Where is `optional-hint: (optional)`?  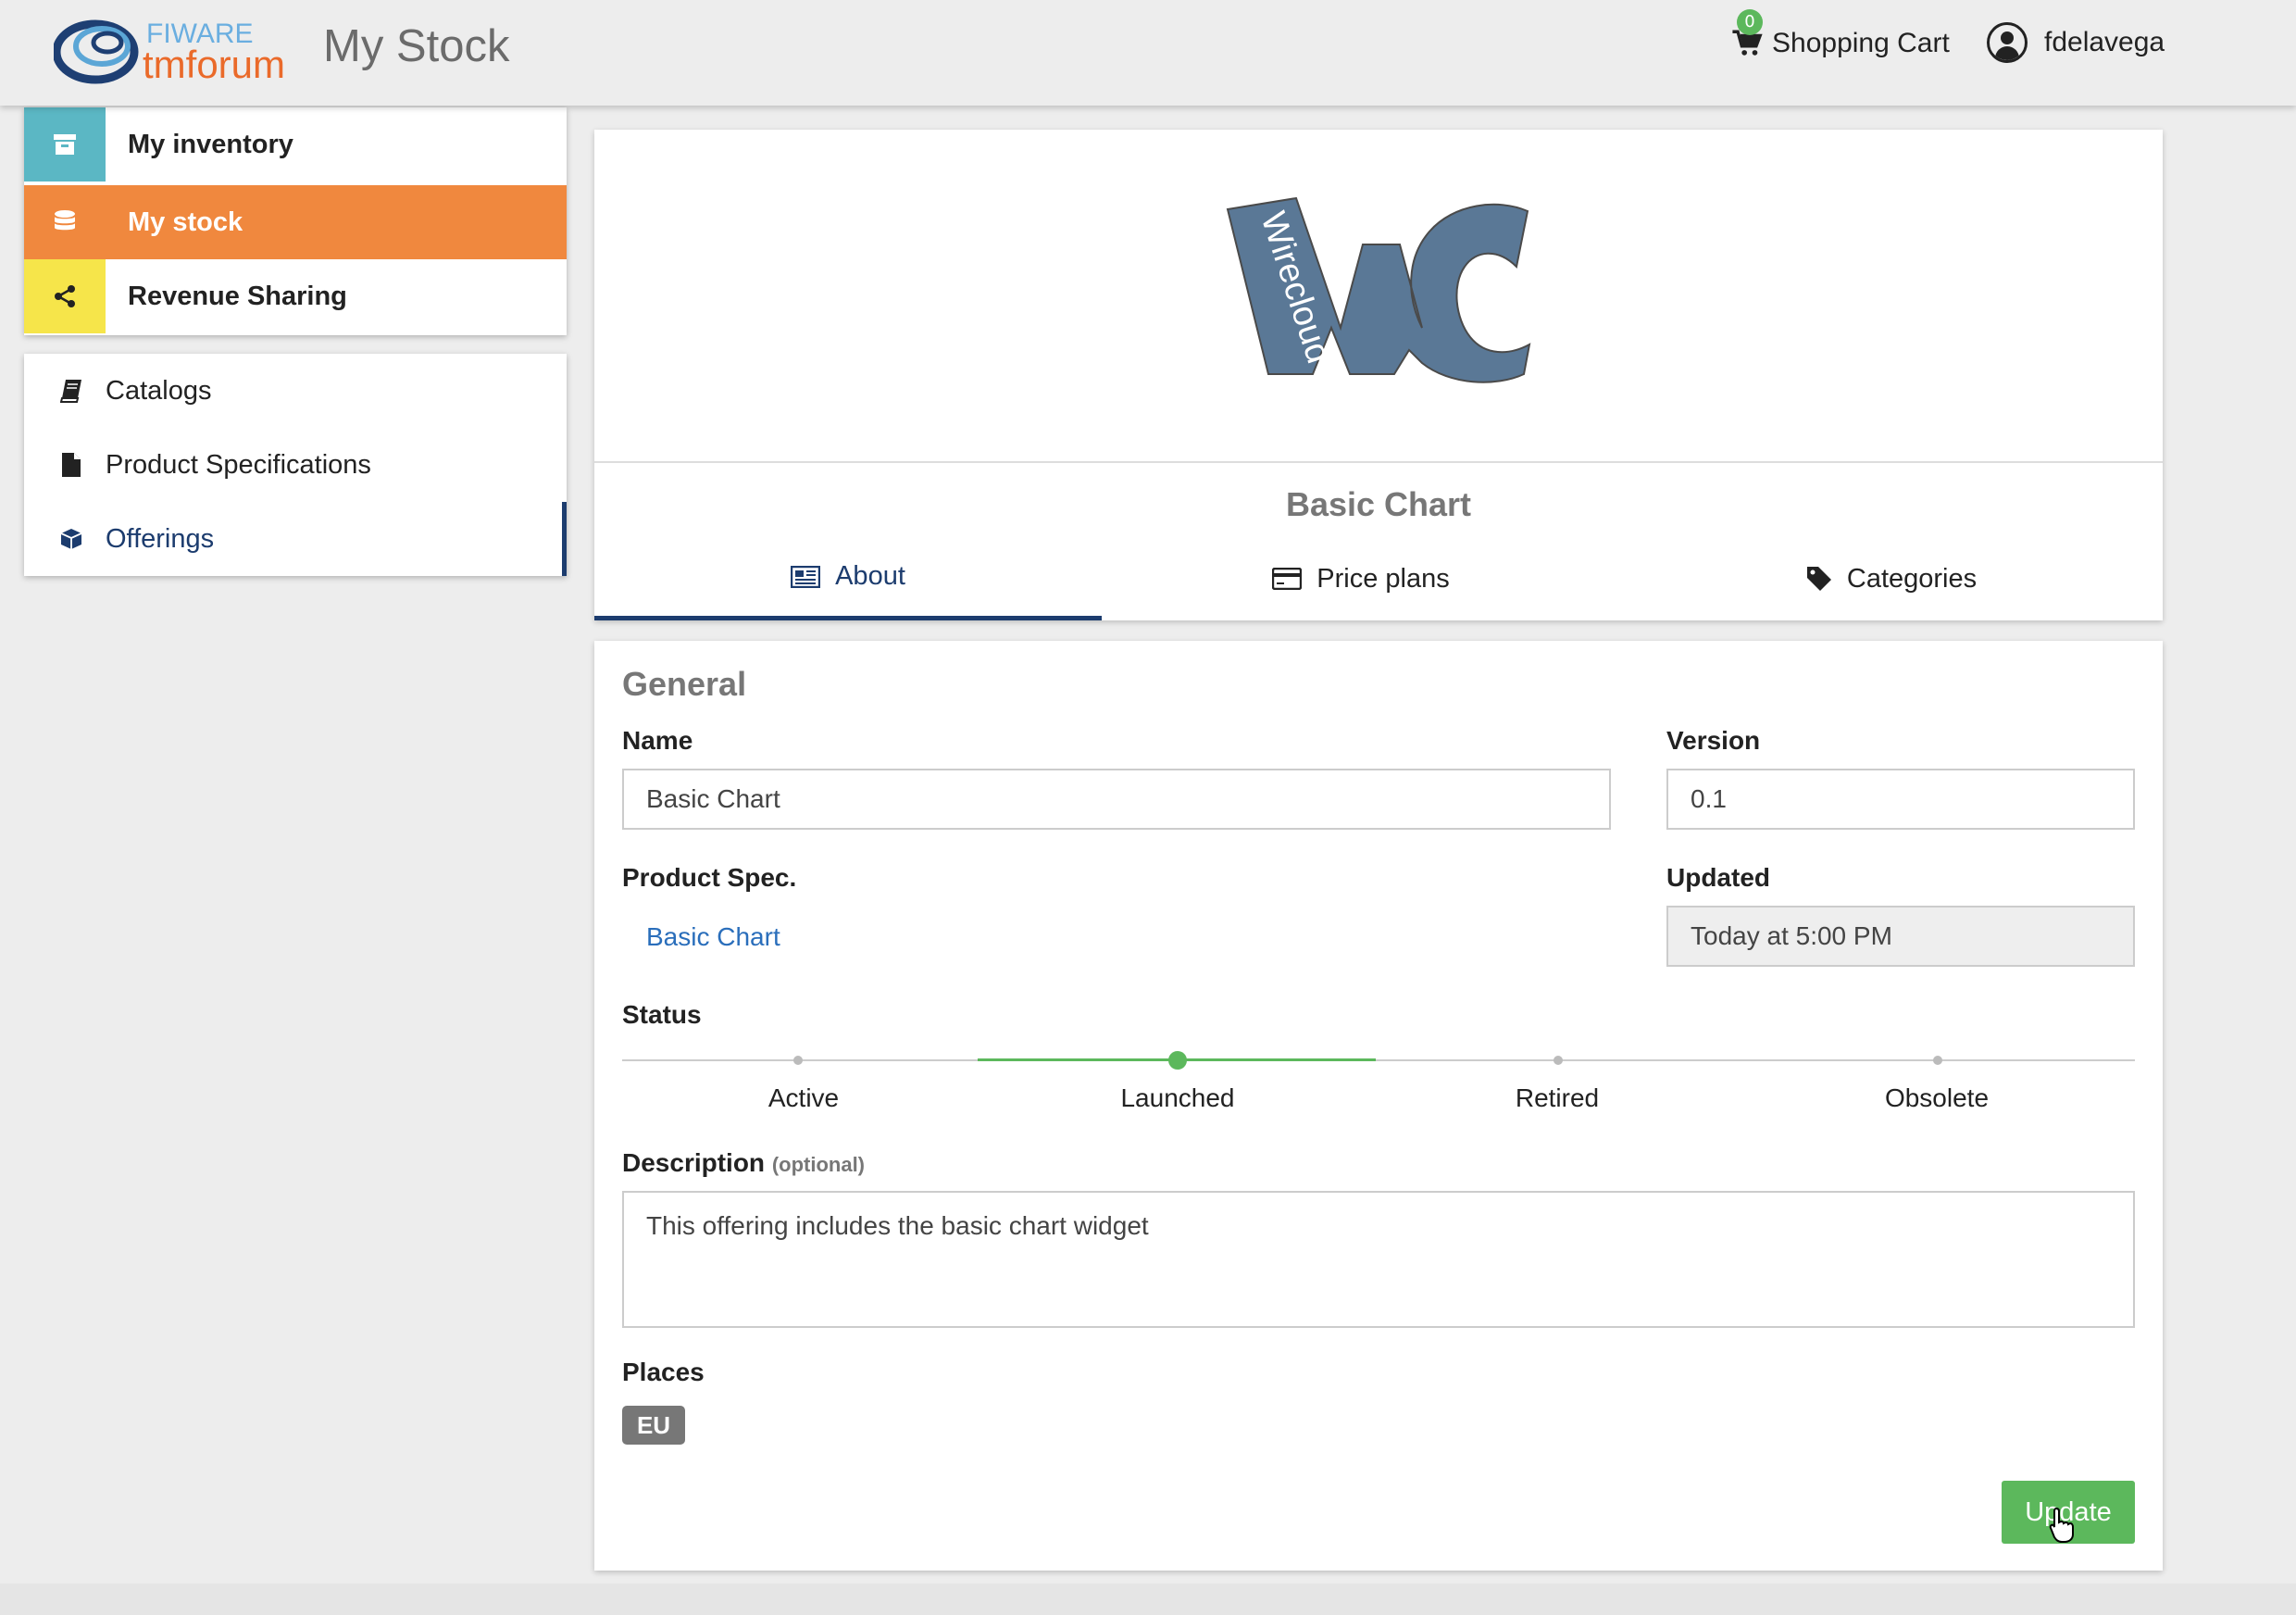
optional-hint: (optional) is located at coordinates (818, 1164).